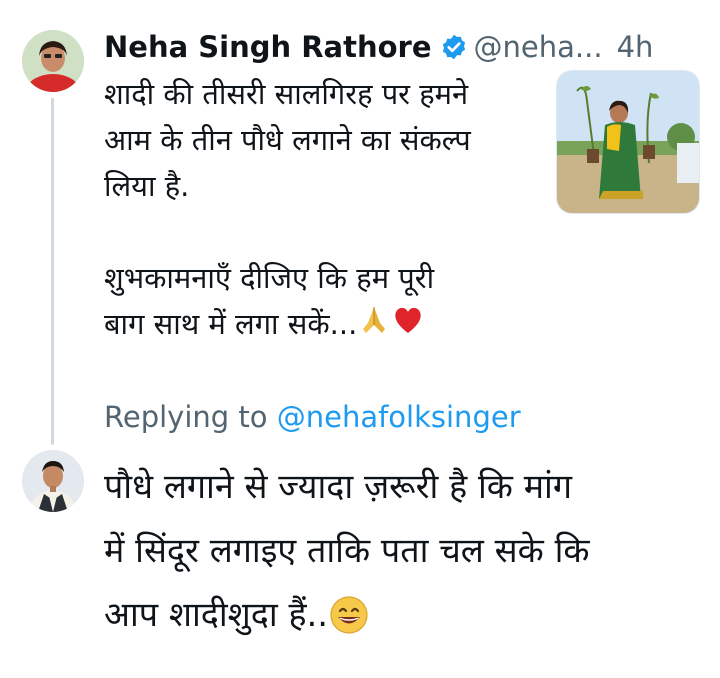 This screenshot has width=720, height=678. Describe the element at coordinates (635, 47) in the screenshot. I see `tweet-timestamp: 4h` at that location.